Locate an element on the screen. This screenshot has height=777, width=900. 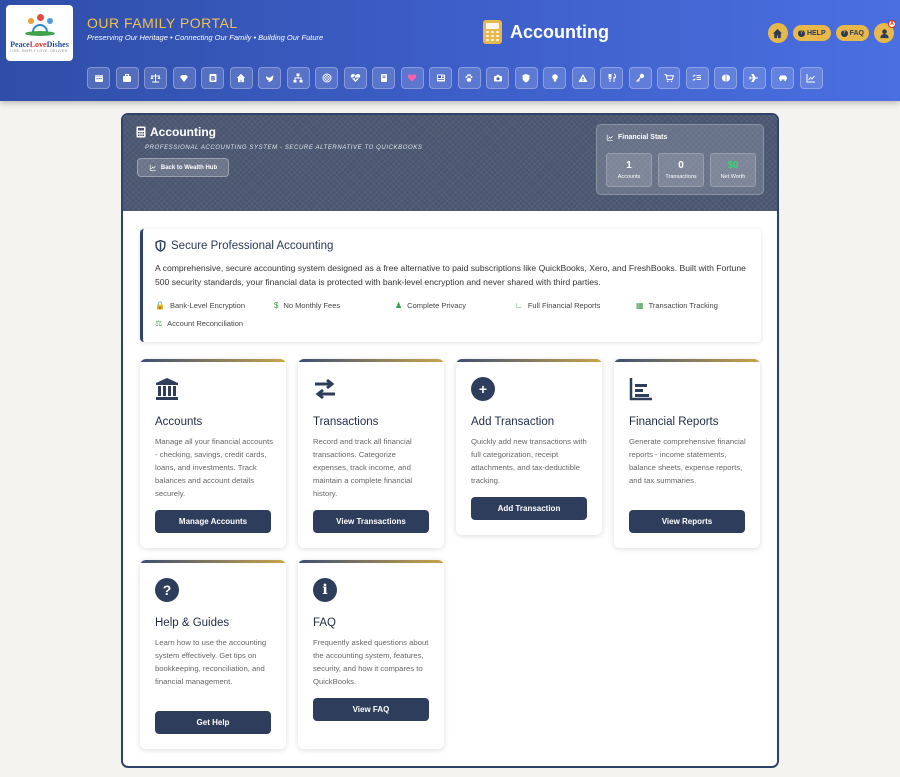
add-transaction-button: Add Transaction is located at coordinates (529, 508).